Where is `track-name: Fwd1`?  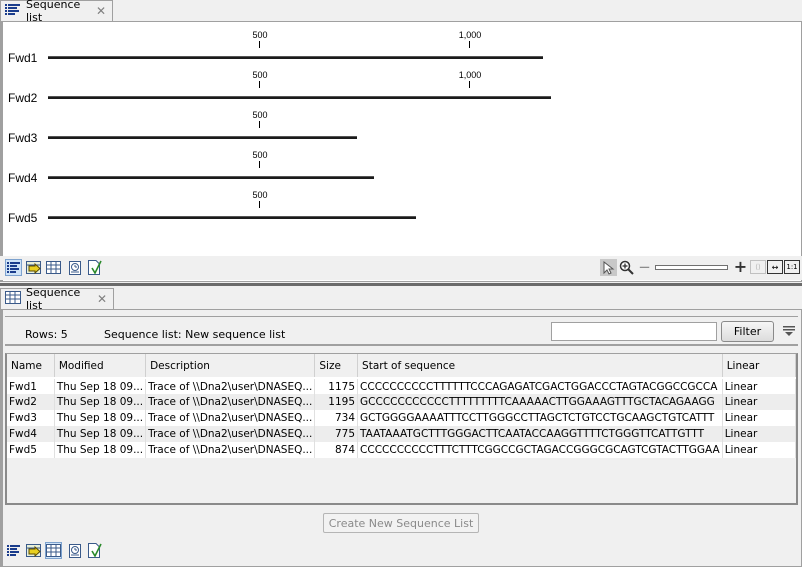
track-name: Fwd1 is located at coordinates (23, 58).